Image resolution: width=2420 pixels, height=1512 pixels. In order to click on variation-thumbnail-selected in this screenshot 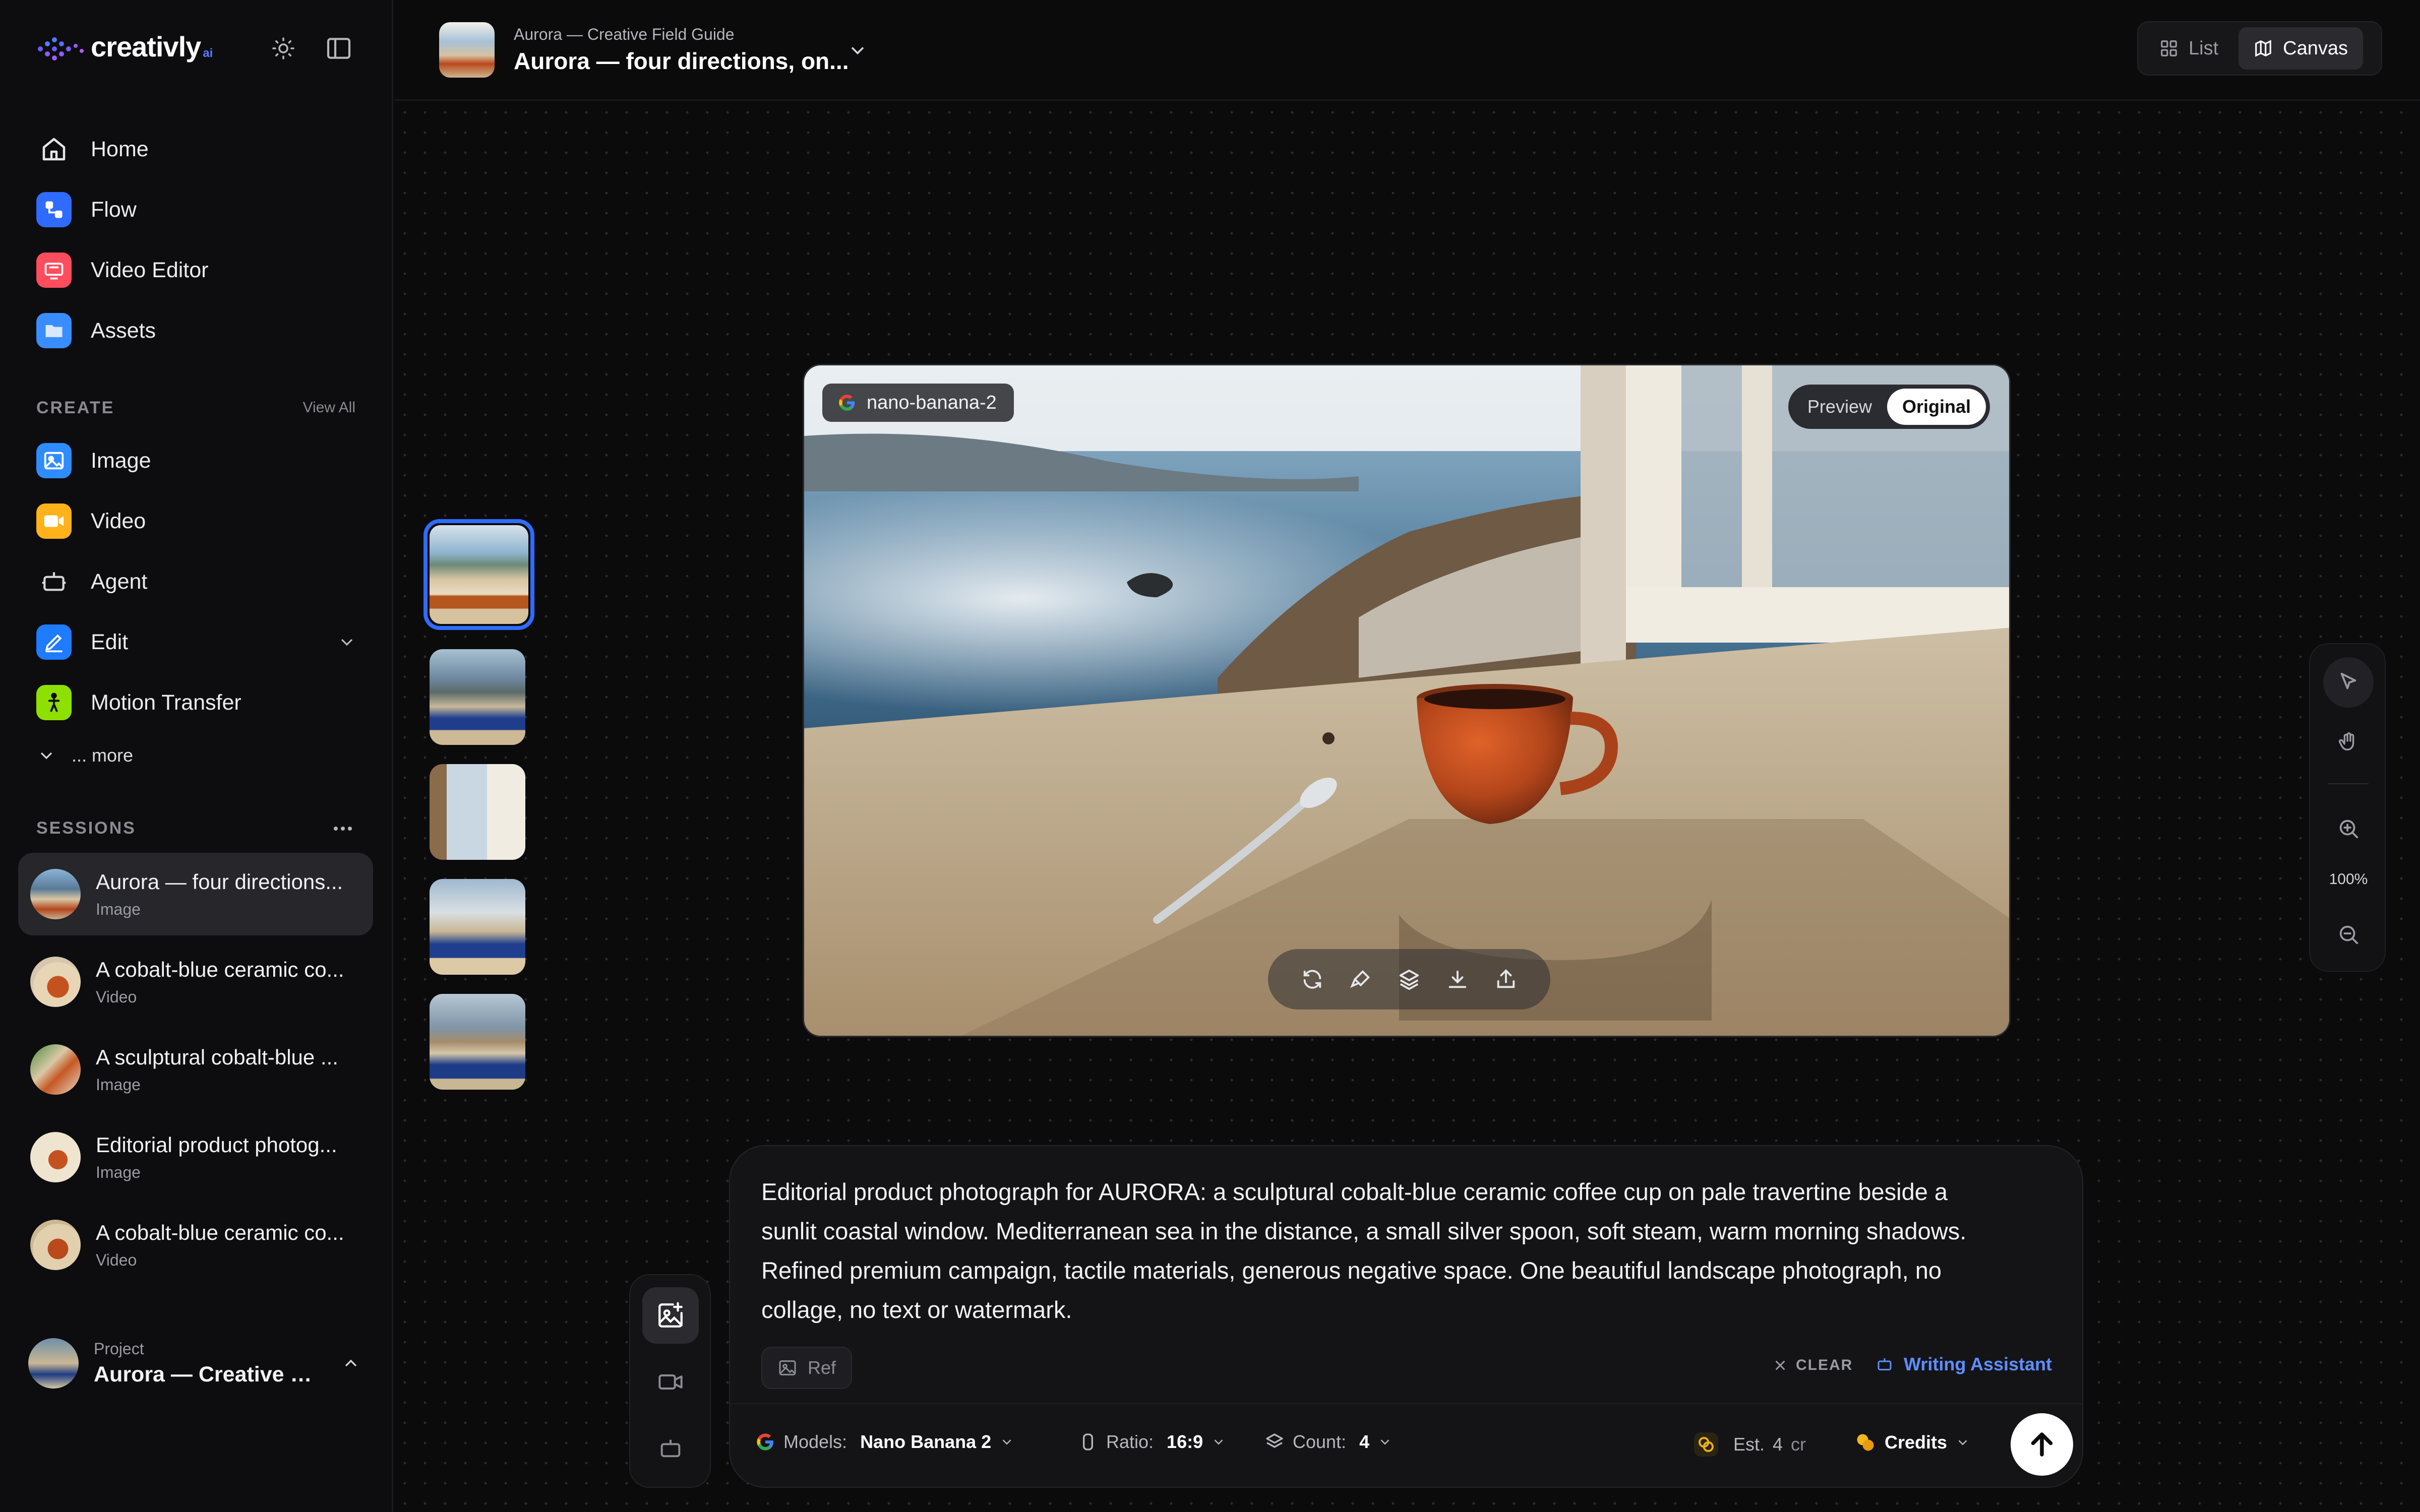, I will do `click(479, 575)`.